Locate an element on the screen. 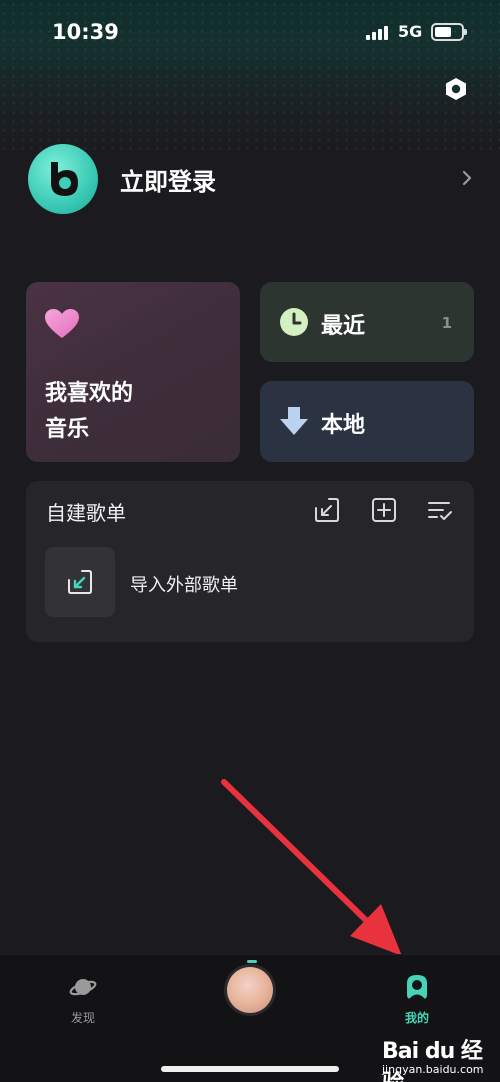  chevron-right-icon is located at coordinates (467, 178).